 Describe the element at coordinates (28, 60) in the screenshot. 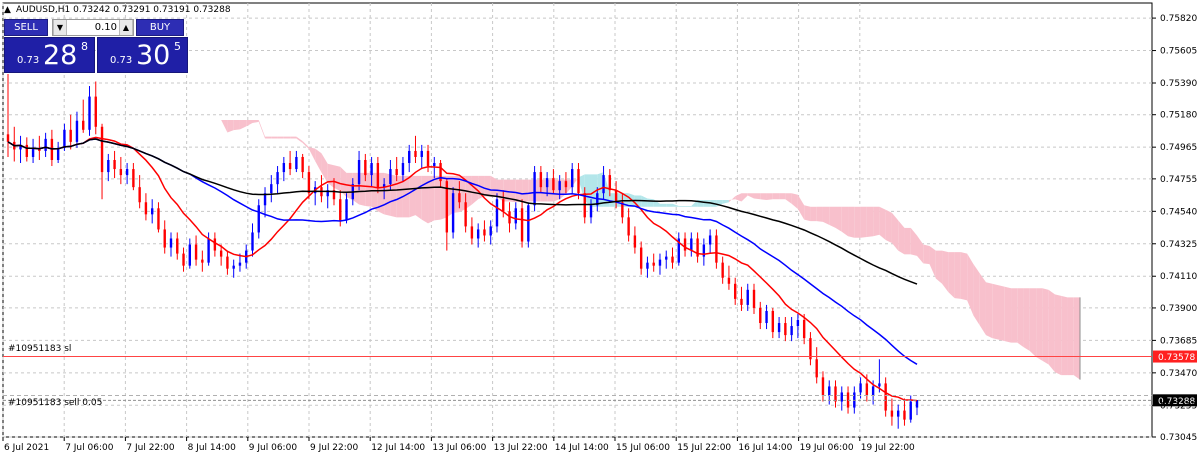

I see `sell-price-prefix: 0.73` at that location.